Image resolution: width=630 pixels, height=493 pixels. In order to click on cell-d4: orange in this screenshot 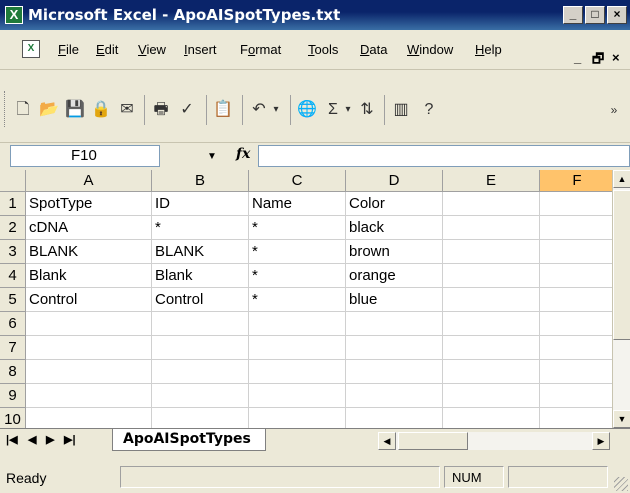, I will do `click(394, 276)`.